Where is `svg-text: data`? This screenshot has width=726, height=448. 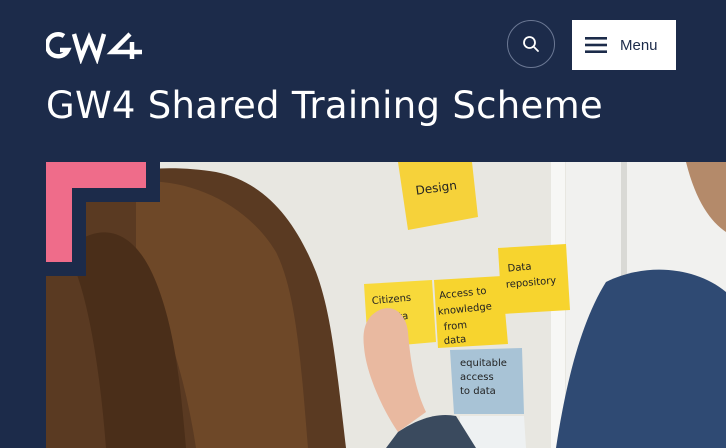 svg-text: data is located at coordinates (455, 340).